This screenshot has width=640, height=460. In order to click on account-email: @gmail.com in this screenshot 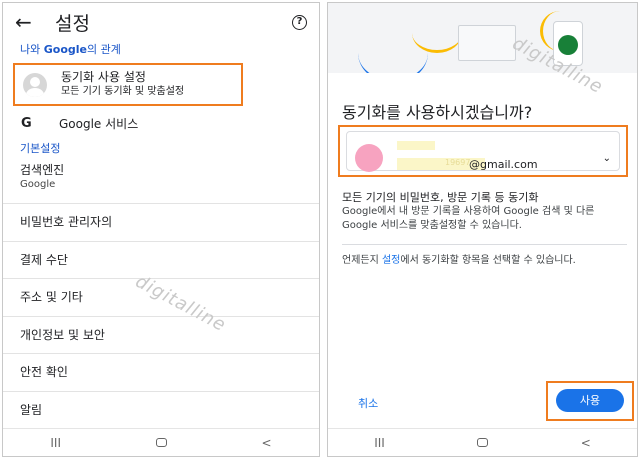, I will do `click(503, 164)`.